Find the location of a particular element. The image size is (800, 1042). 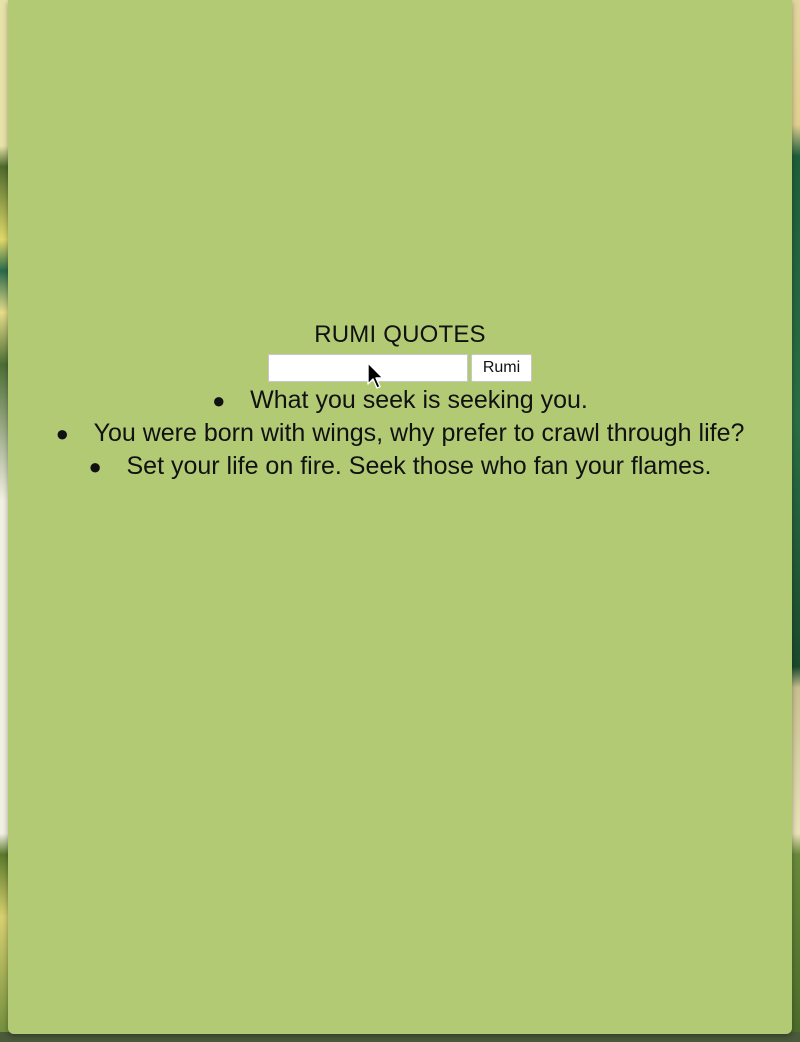

rumi-button: Rumi is located at coordinates (501, 368).